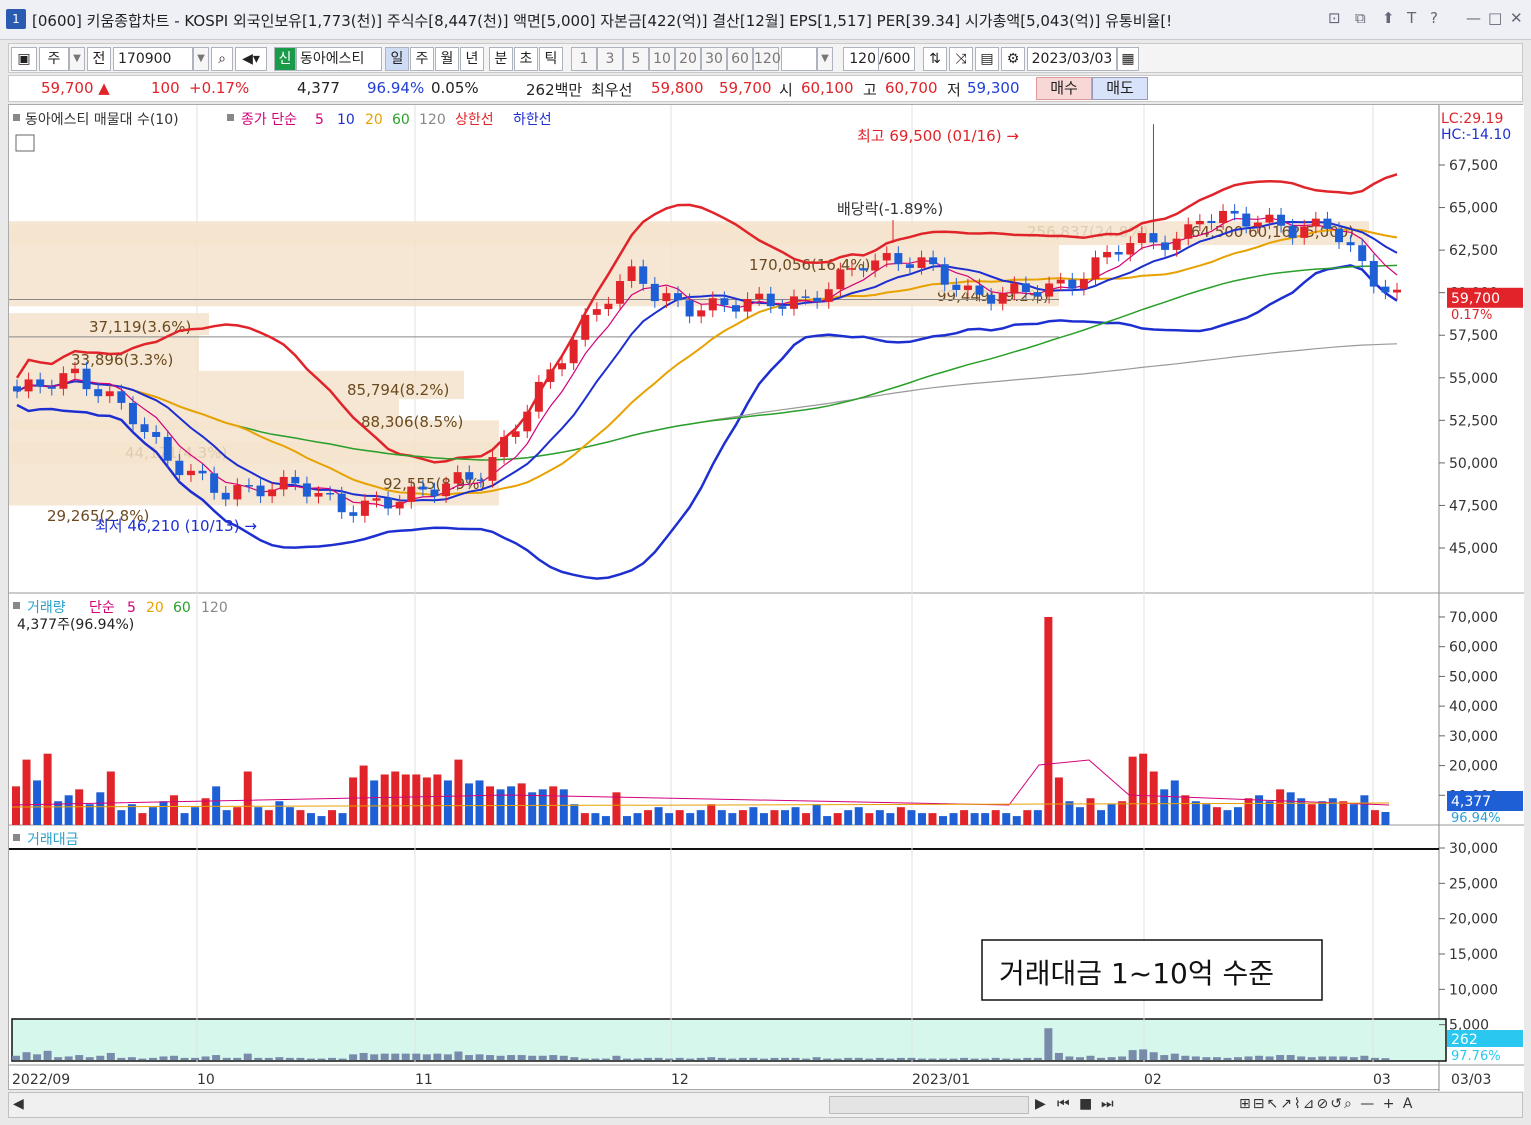 The image size is (1531, 1125). What do you see at coordinates (131, 608) in the screenshot?
I see `legend-vol-ma5: 5` at bounding box center [131, 608].